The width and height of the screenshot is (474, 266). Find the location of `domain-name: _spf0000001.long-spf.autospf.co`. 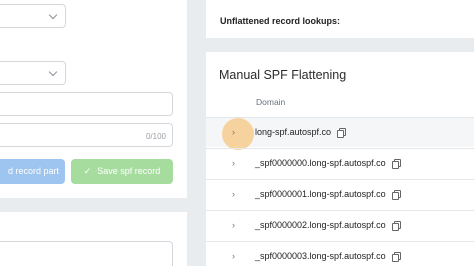

domain-name: _spf0000001.long-spf.autospf.co is located at coordinates (328, 194).